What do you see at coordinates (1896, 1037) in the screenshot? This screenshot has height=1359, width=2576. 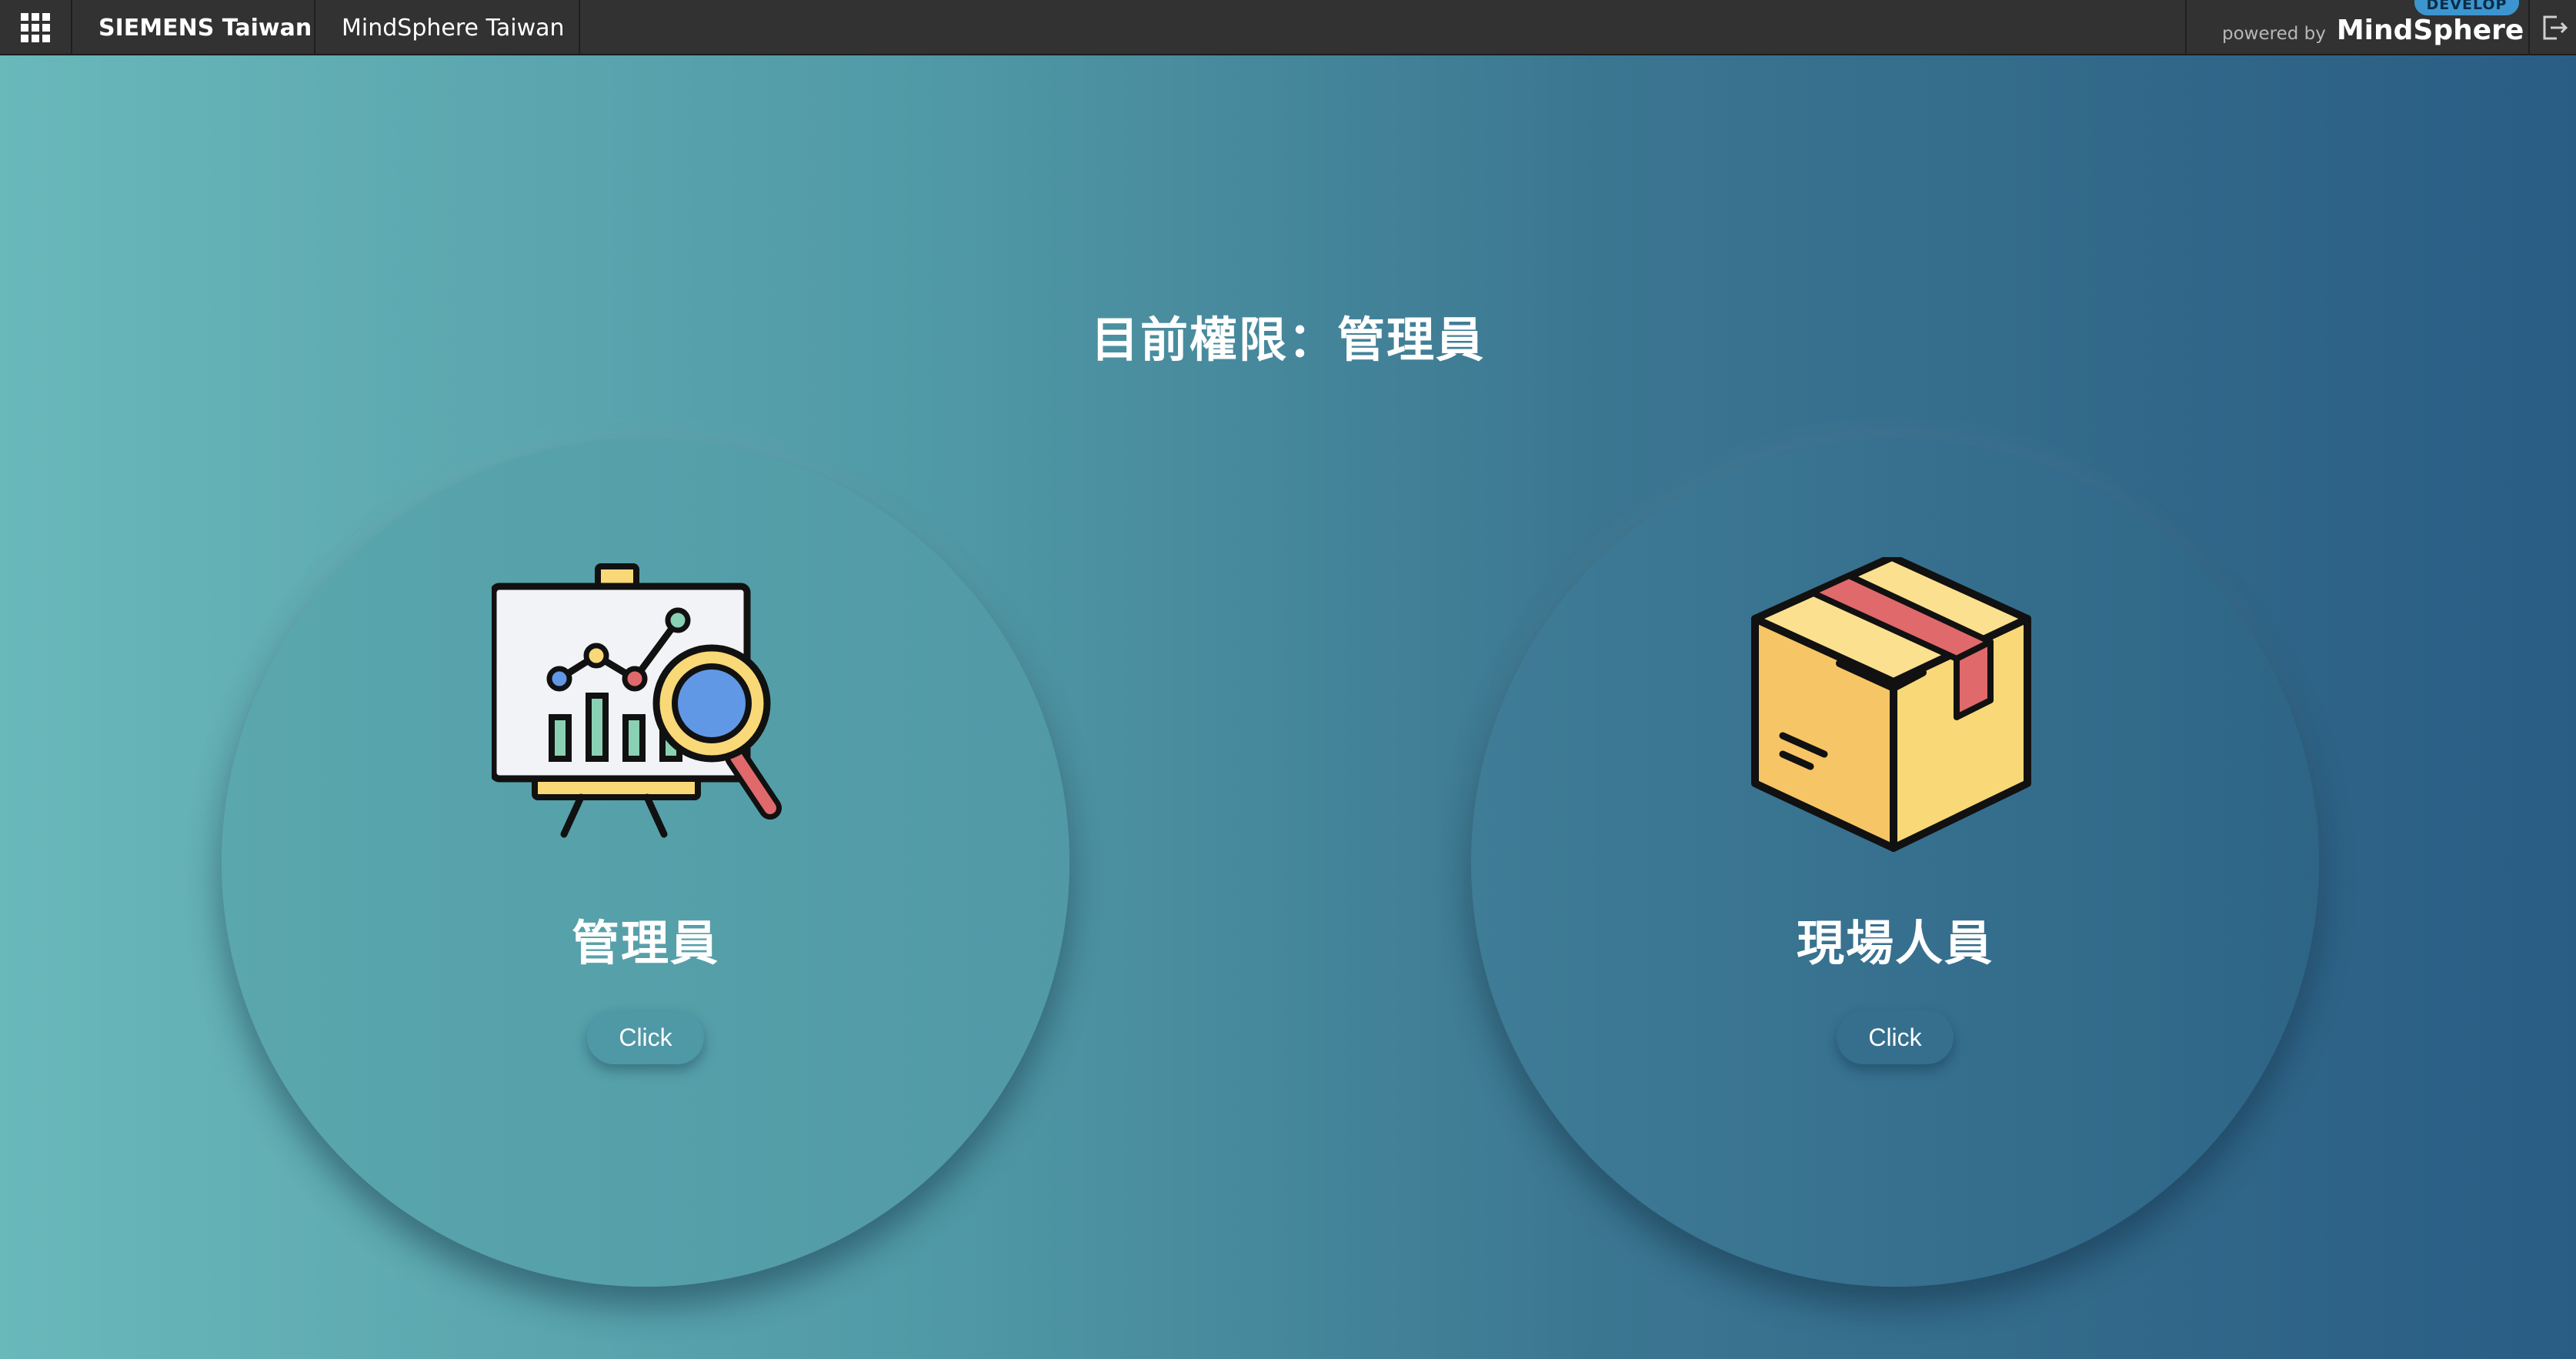 I see `field-staff-click-button: Click` at bounding box center [1896, 1037].